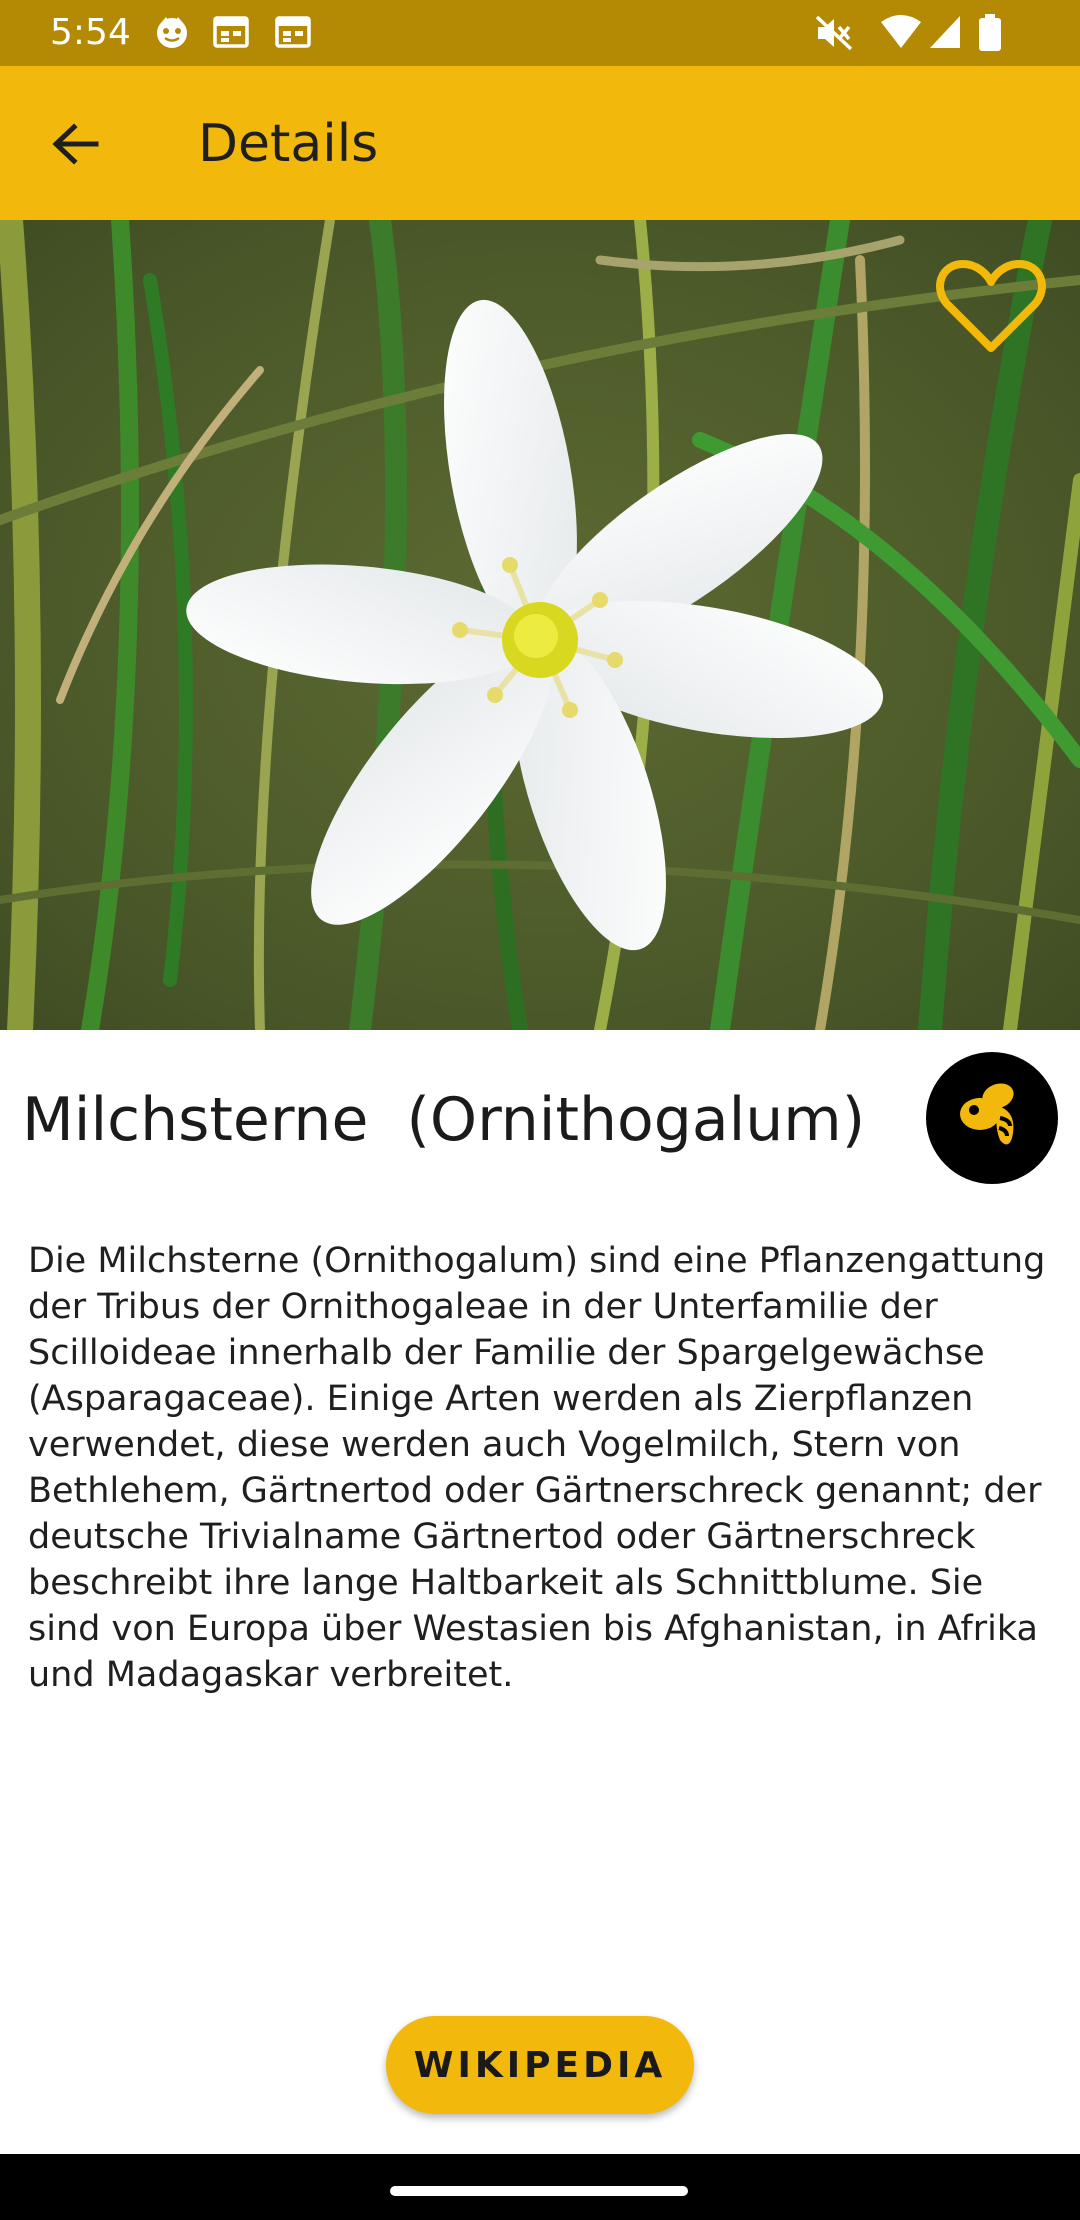 This screenshot has height=2220, width=1080. I want to click on home-handle, so click(539, 2191).